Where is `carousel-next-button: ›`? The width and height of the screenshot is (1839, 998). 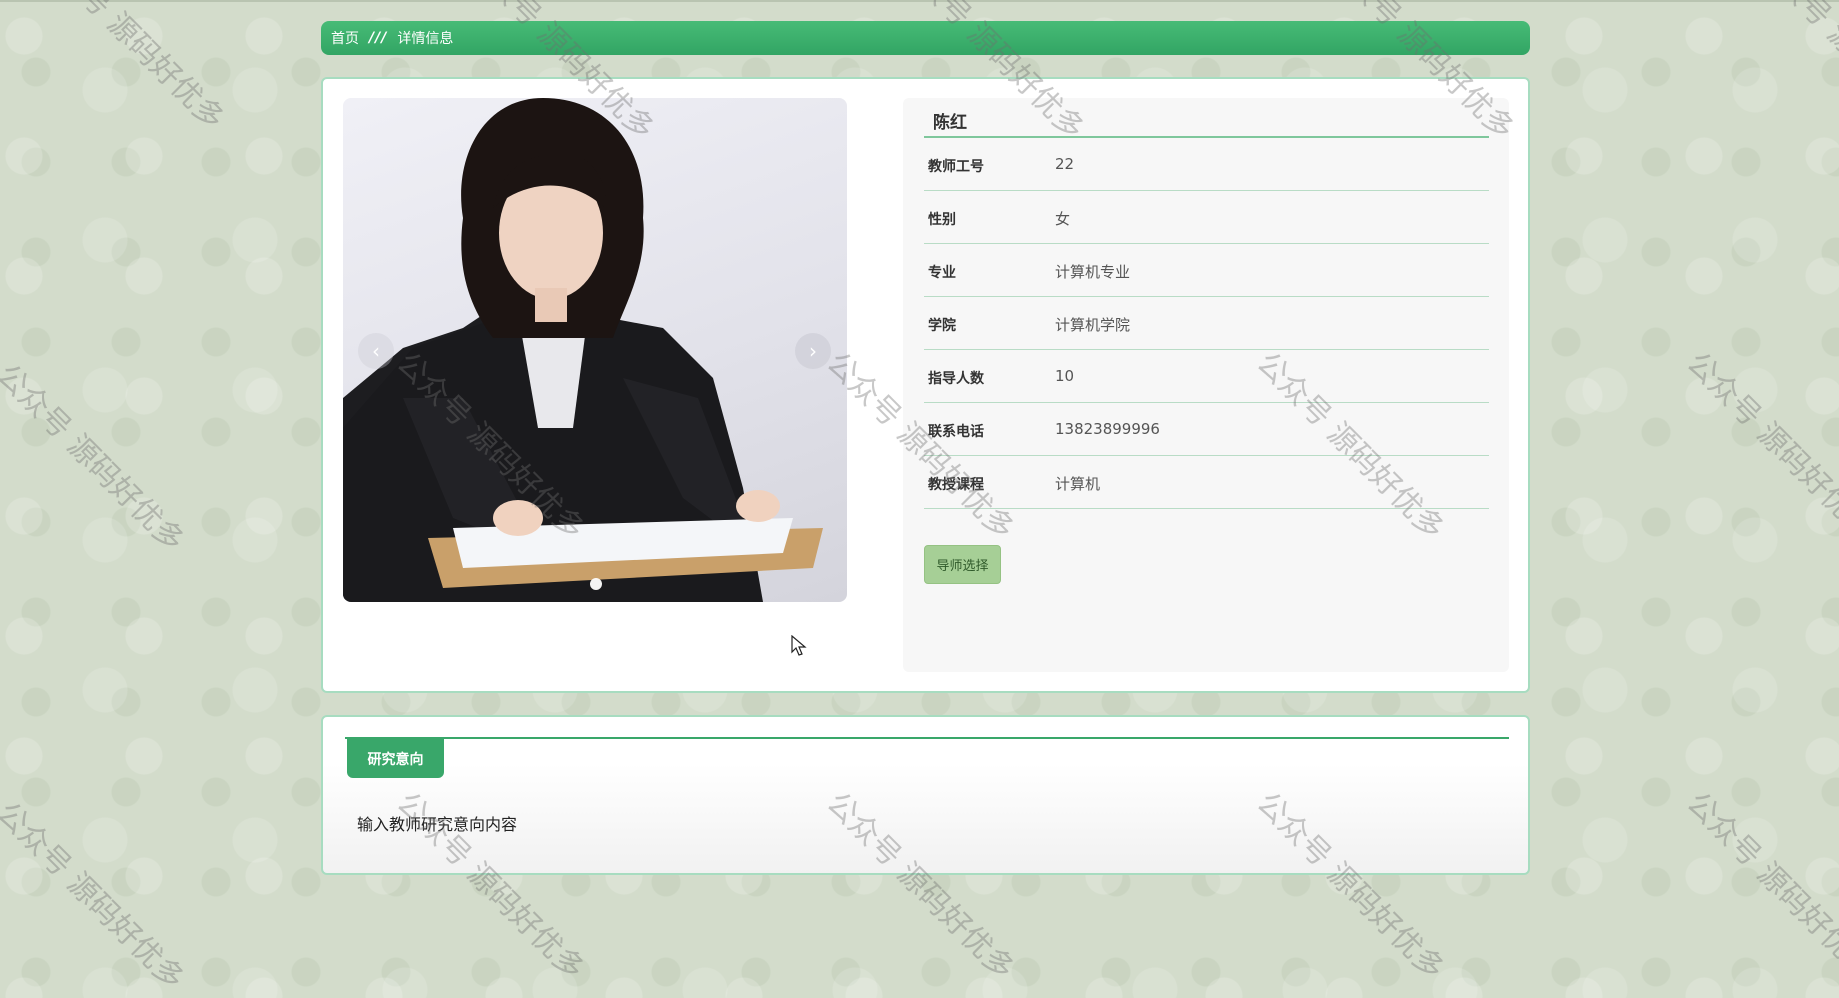 carousel-next-button: › is located at coordinates (813, 351).